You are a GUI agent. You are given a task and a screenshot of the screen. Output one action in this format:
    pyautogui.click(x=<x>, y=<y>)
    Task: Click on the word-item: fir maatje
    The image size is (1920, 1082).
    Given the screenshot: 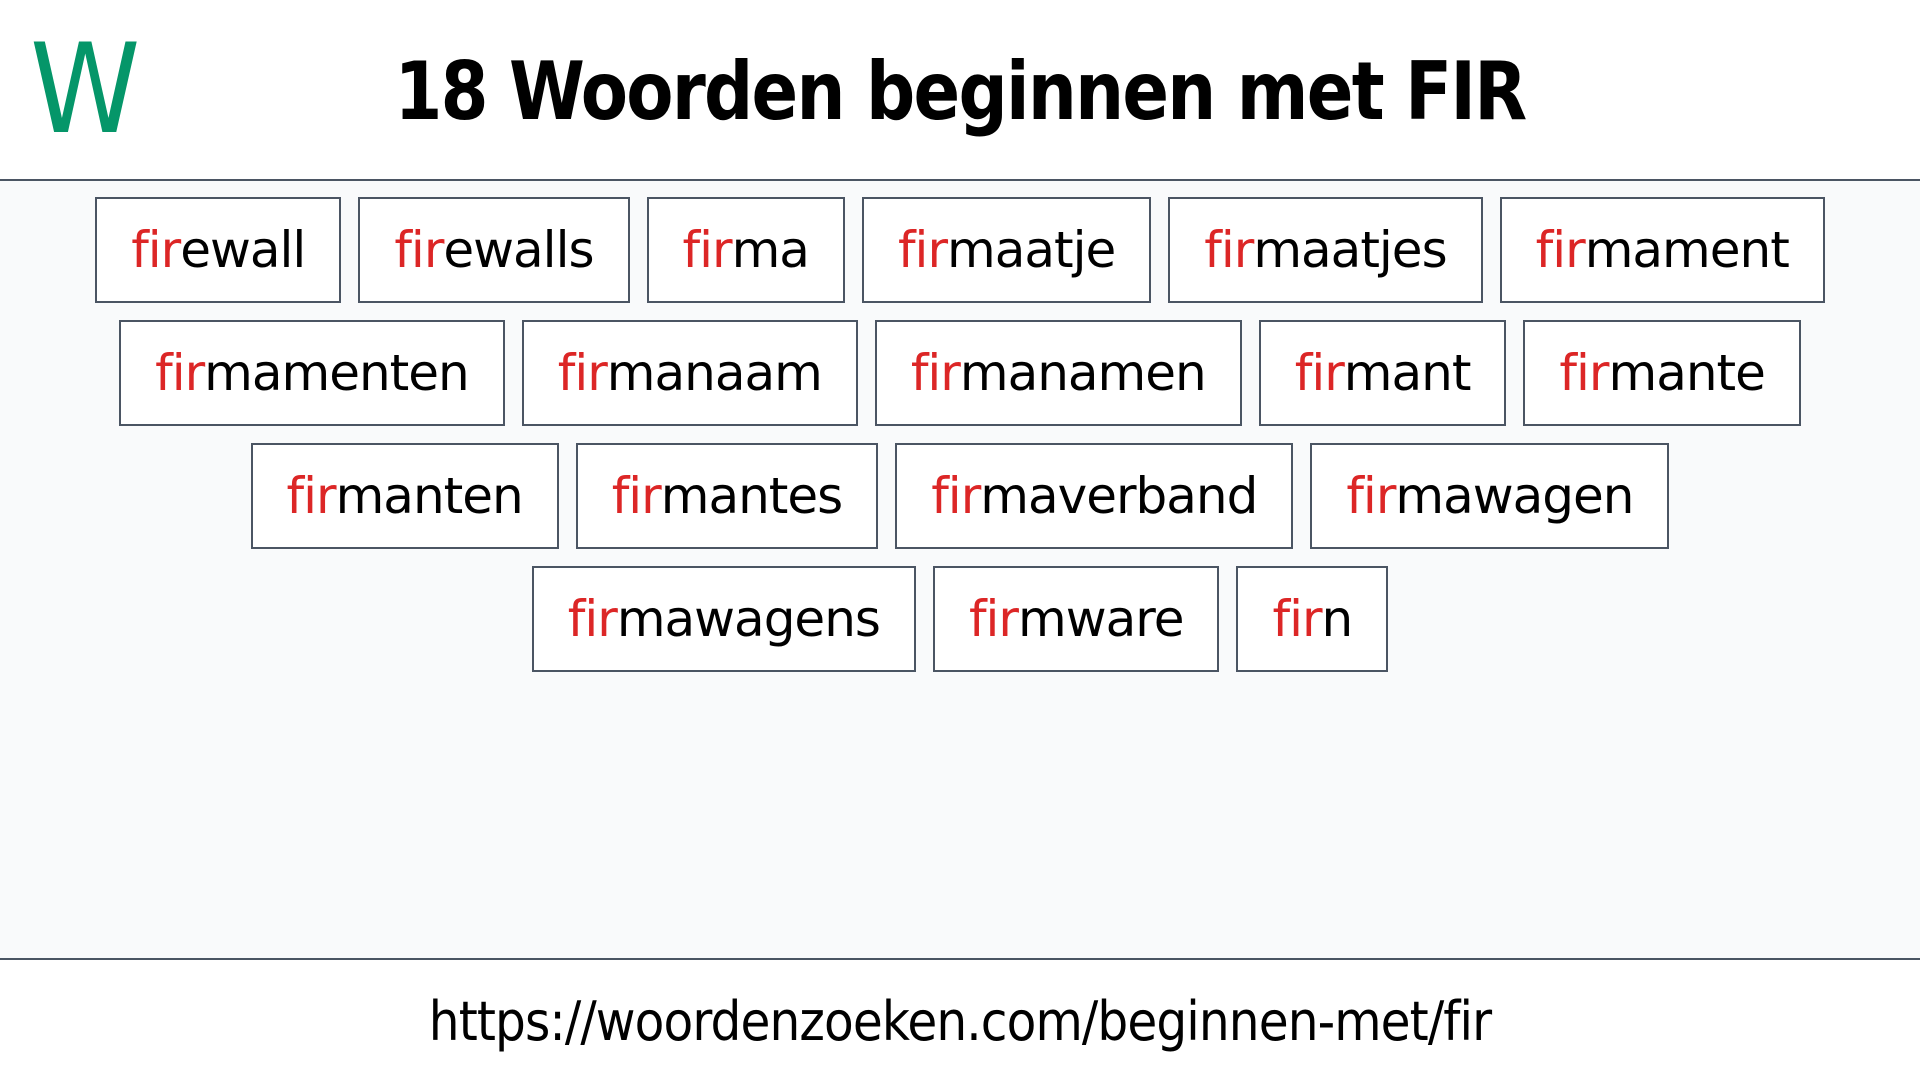 What is the action you would take?
    pyautogui.click(x=1006, y=250)
    